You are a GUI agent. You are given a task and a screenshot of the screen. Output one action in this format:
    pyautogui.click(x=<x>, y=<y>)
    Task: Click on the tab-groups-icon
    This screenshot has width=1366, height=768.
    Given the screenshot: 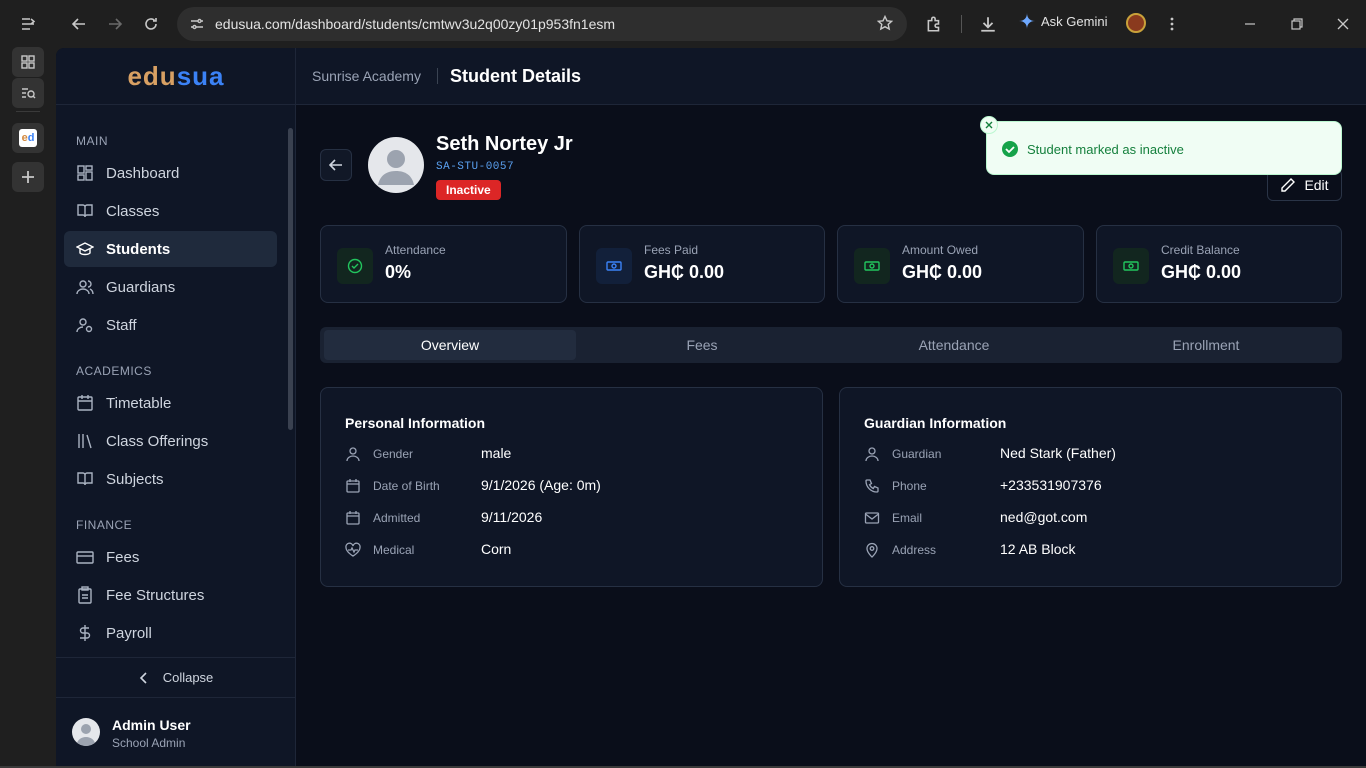 What is the action you would take?
    pyautogui.click(x=28, y=62)
    